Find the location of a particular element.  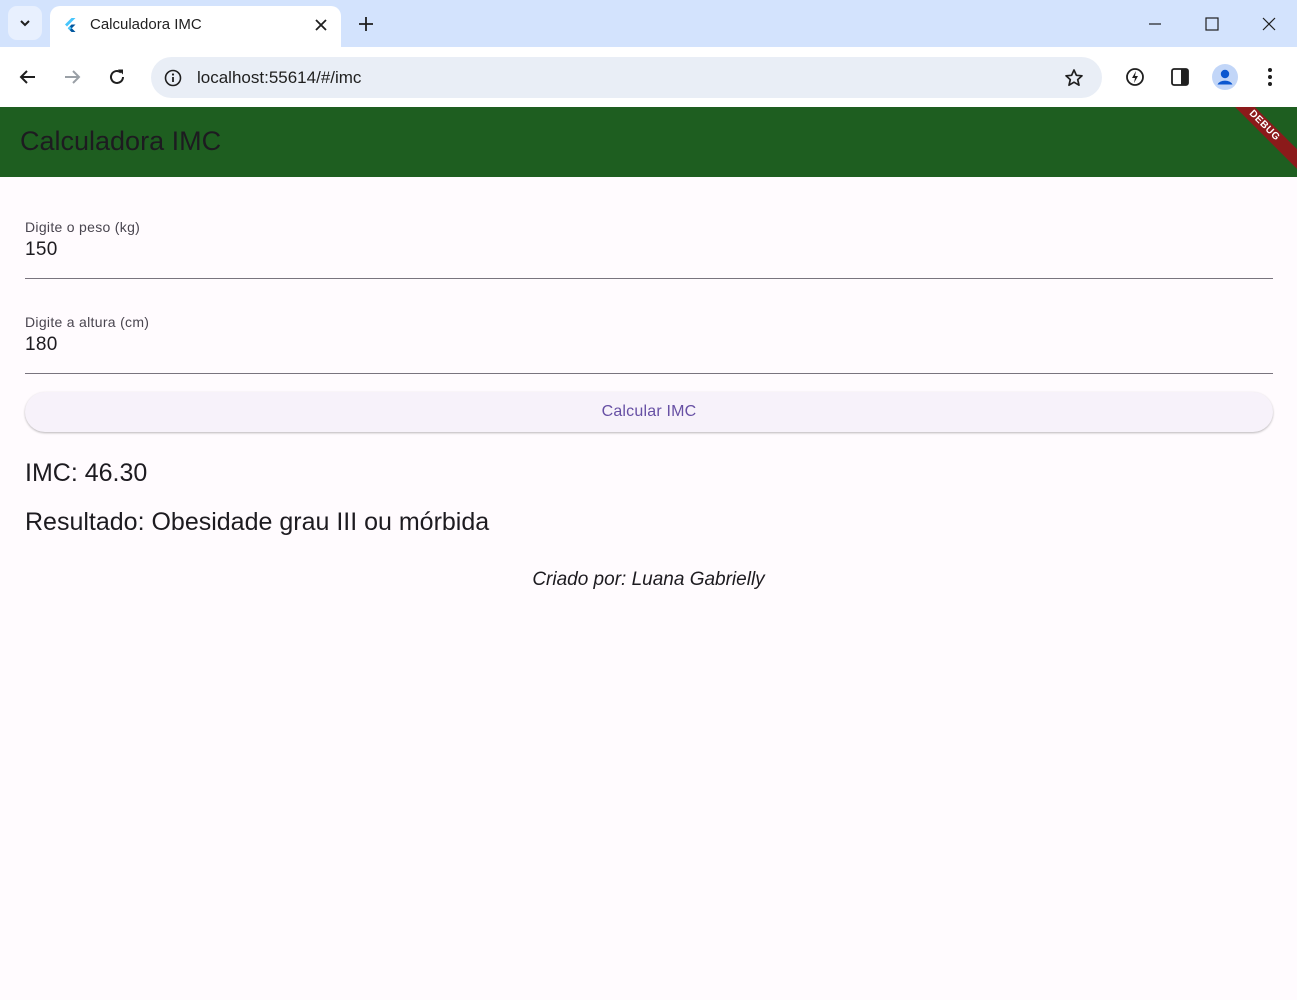

maximize-icon is located at coordinates (1211, 23).